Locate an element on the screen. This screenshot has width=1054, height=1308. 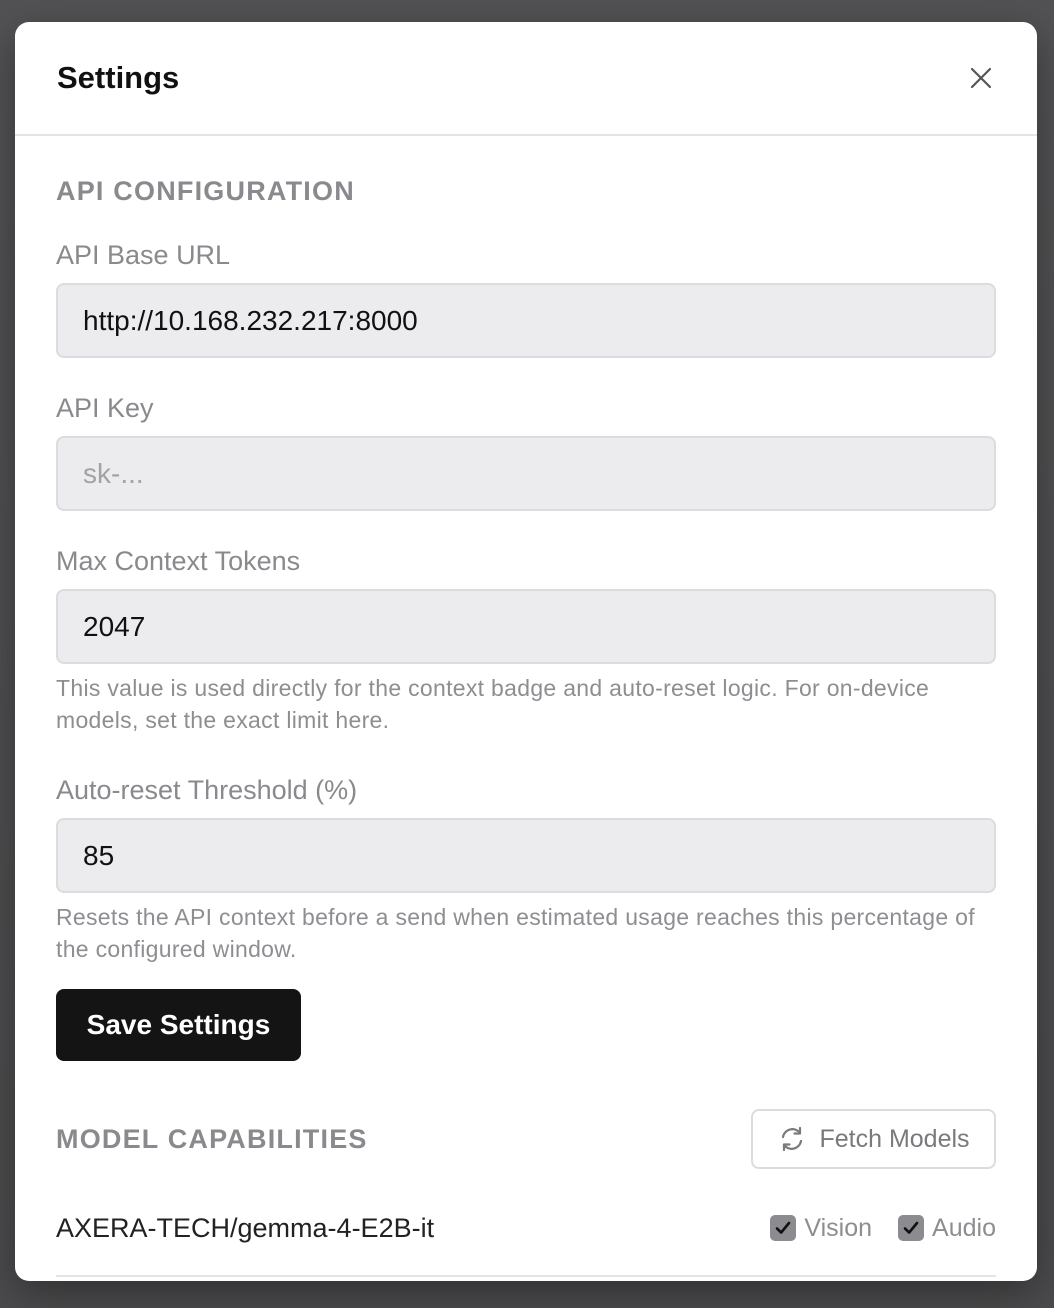
audio-check-icon is located at coordinates (911, 1228).